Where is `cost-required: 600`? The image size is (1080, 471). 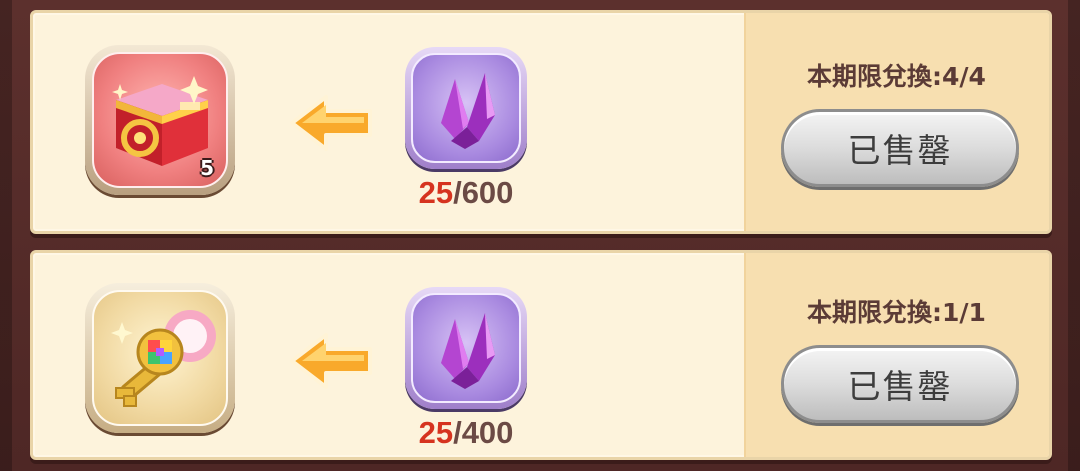
cost-required: 600 is located at coordinates (487, 192).